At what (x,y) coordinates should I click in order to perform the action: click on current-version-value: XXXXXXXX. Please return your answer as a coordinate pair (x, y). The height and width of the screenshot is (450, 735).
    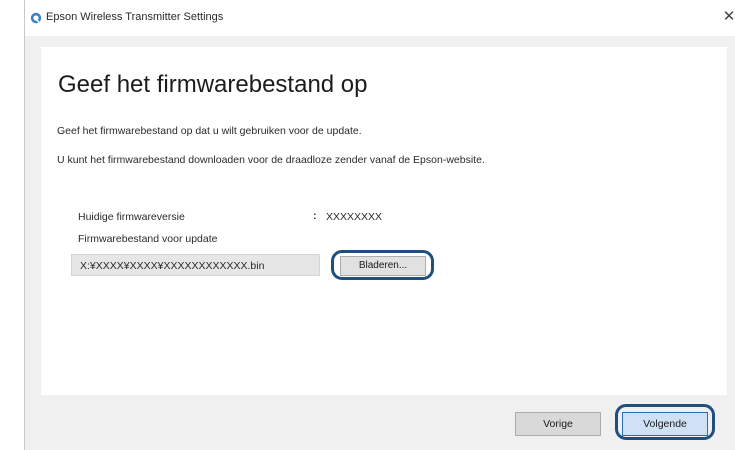
    Looking at the image, I should click on (354, 217).